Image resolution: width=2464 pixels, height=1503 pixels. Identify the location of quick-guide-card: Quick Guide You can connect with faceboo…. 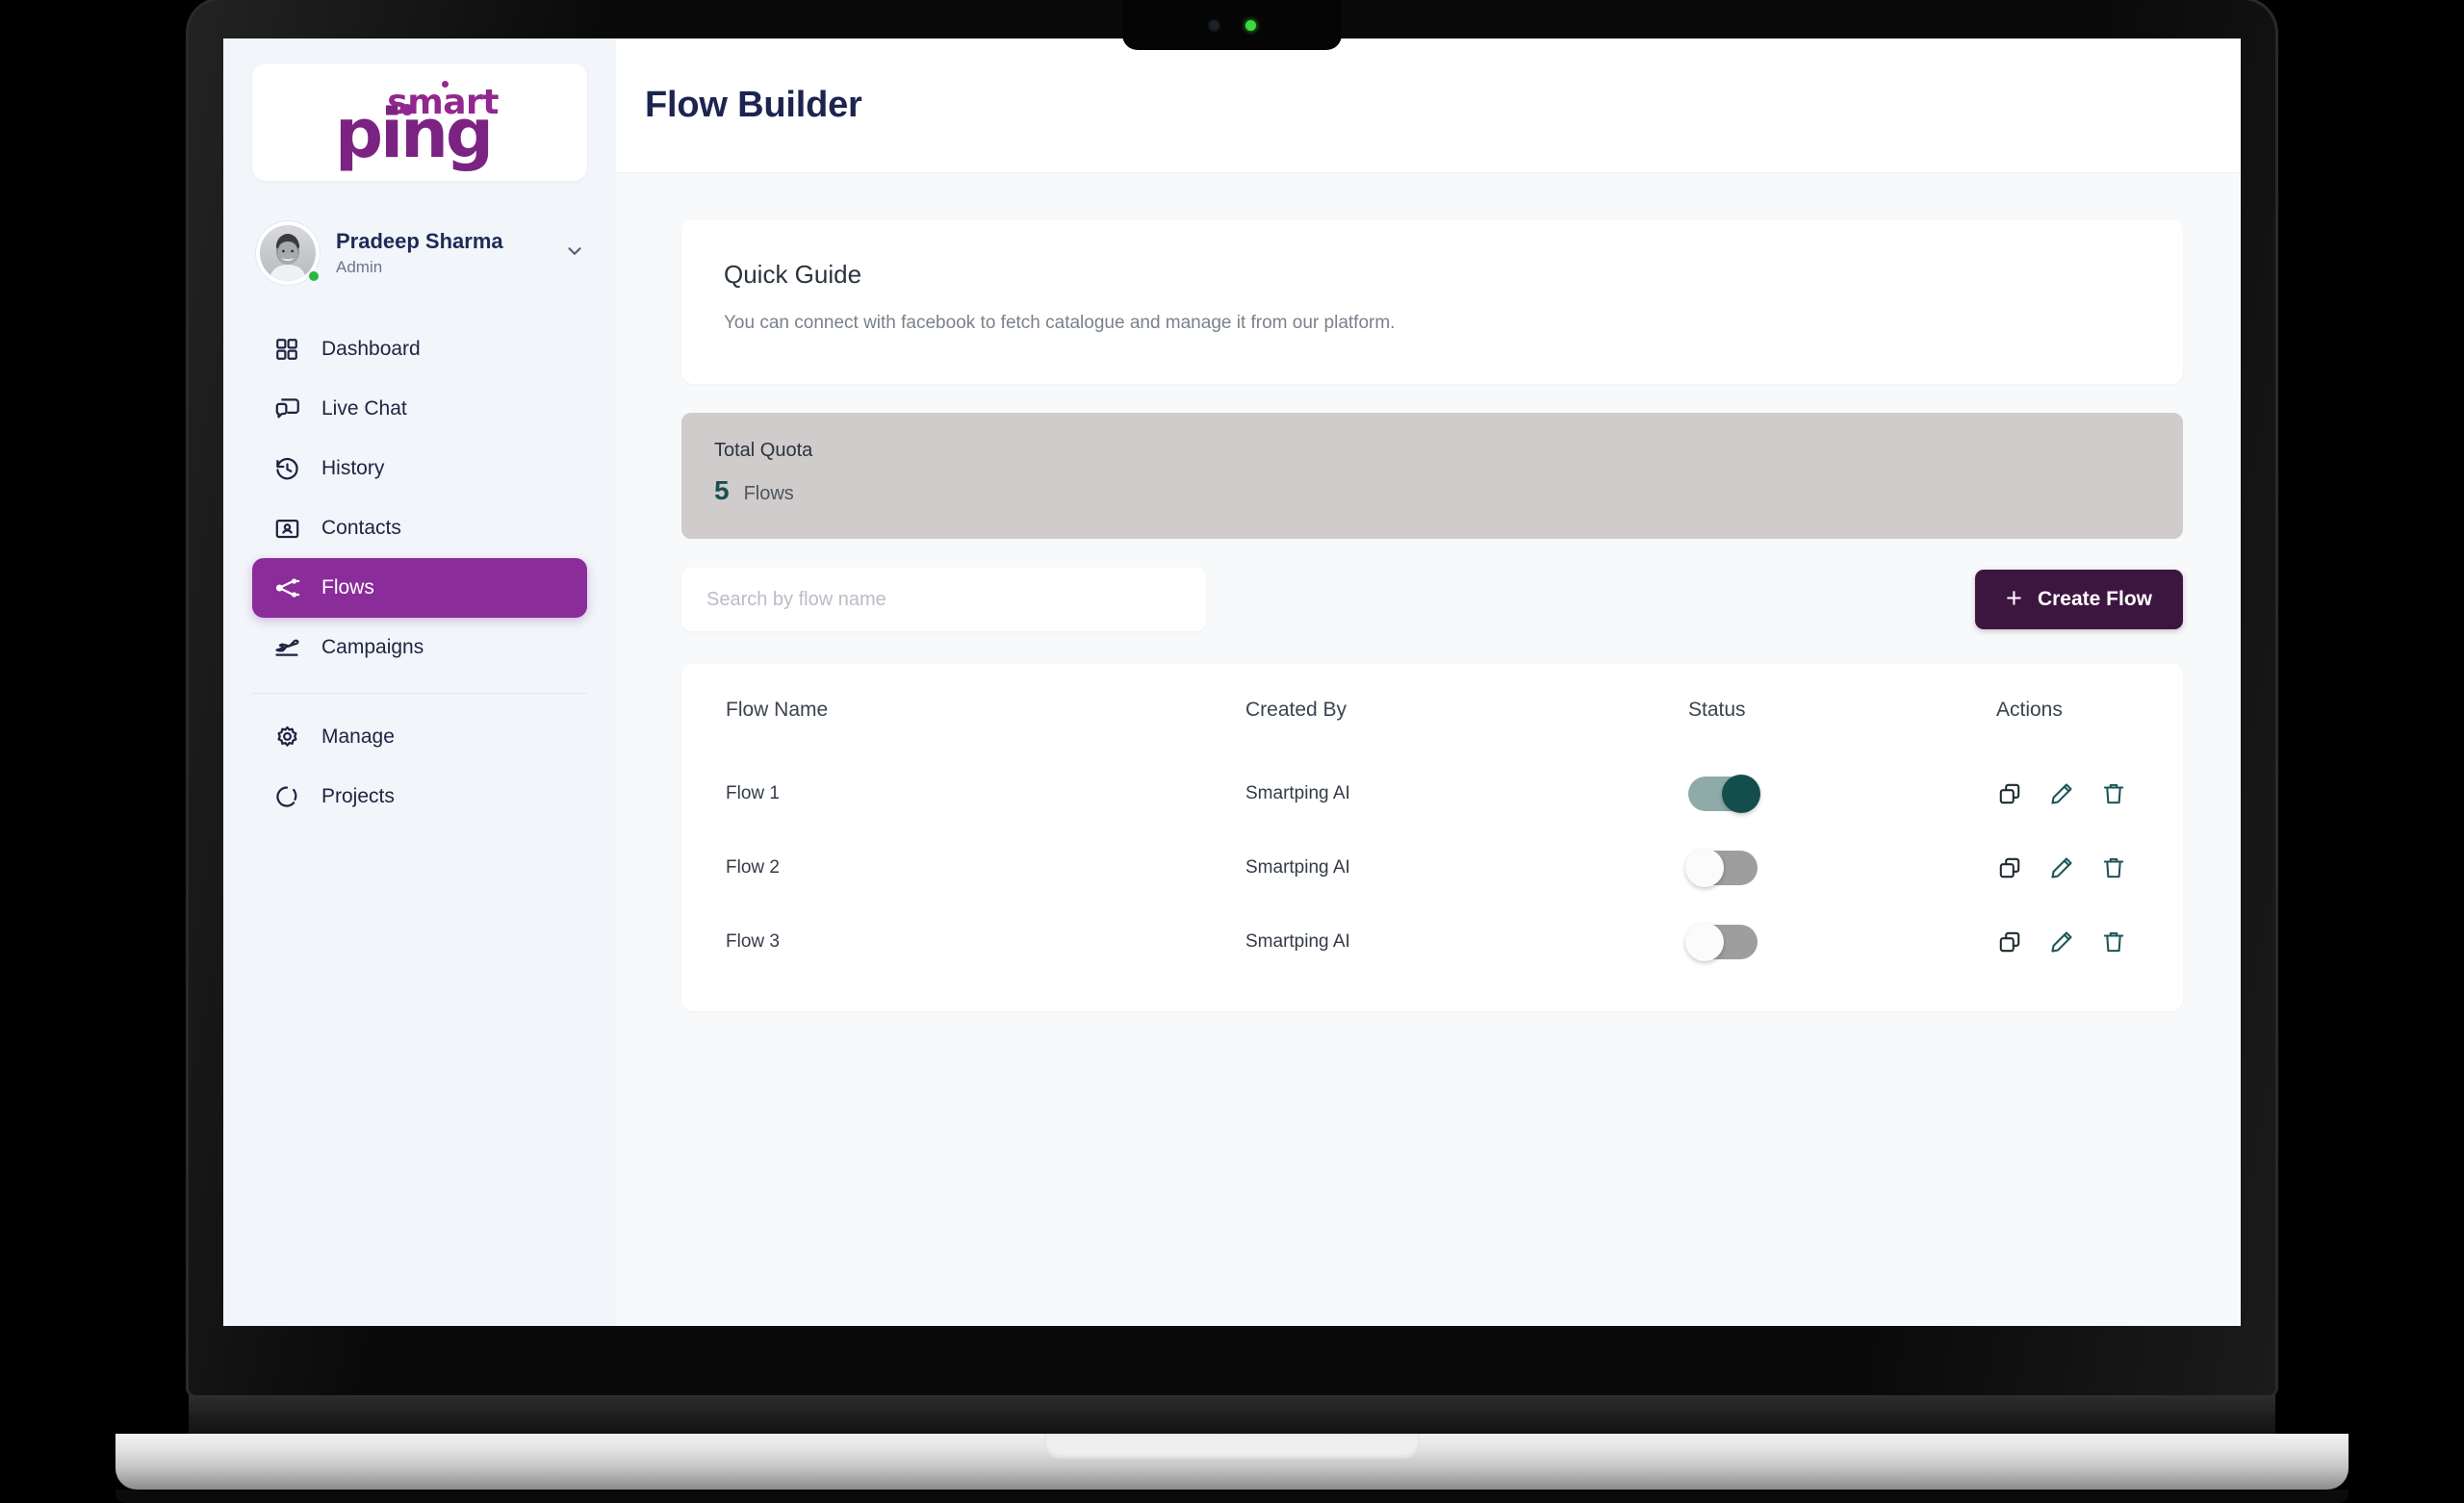
(1432, 301).